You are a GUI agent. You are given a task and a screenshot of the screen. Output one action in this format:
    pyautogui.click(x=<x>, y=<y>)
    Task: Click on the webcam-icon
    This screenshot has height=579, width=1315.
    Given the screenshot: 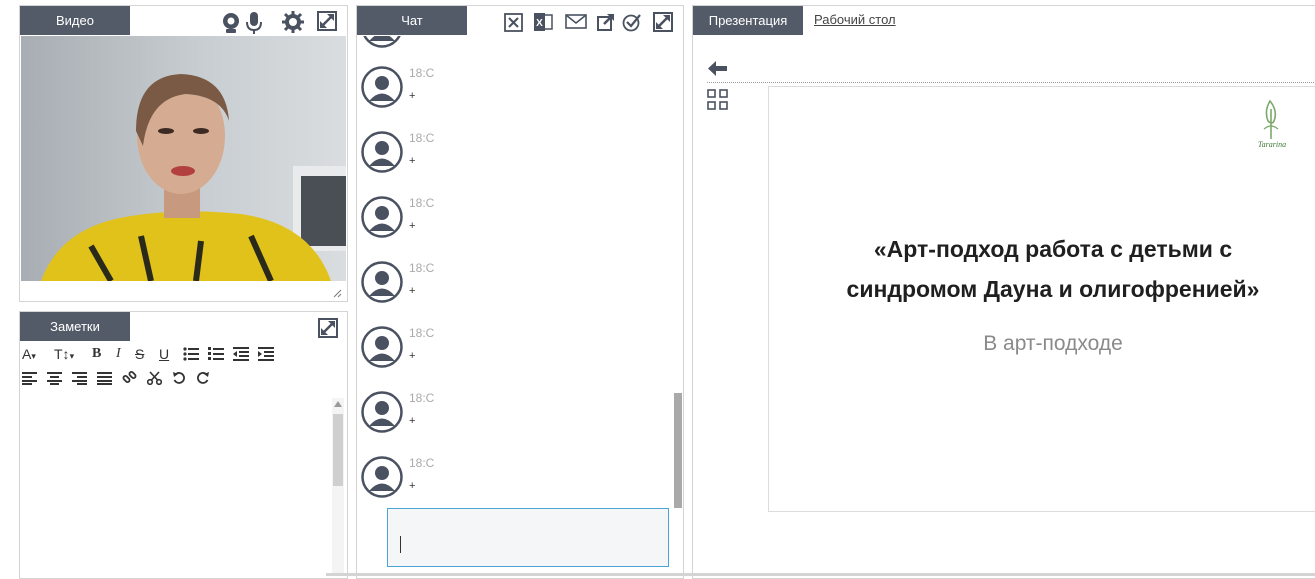 What is the action you would take?
    pyautogui.click(x=231, y=23)
    